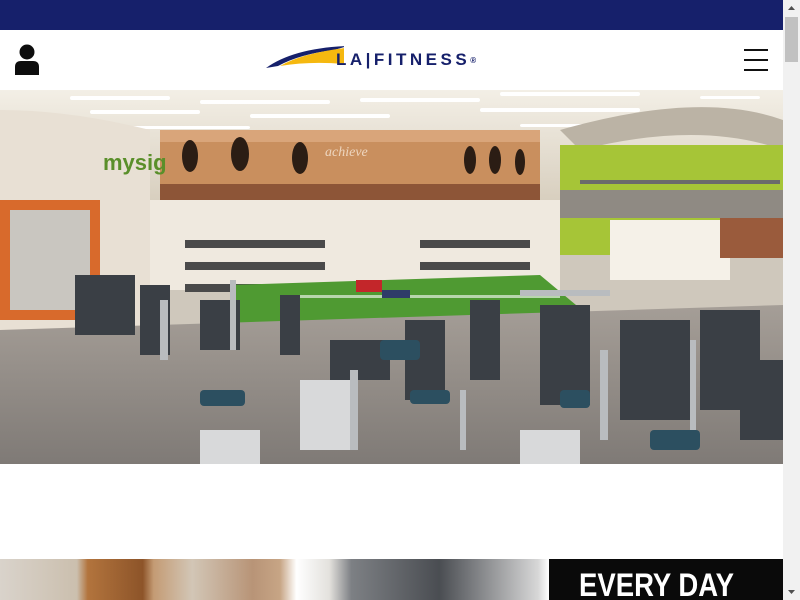 Image resolution: width=800 pixels, height=600 pixels. I want to click on la-fitness-logo: LA|FITNESS®, so click(377, 60).